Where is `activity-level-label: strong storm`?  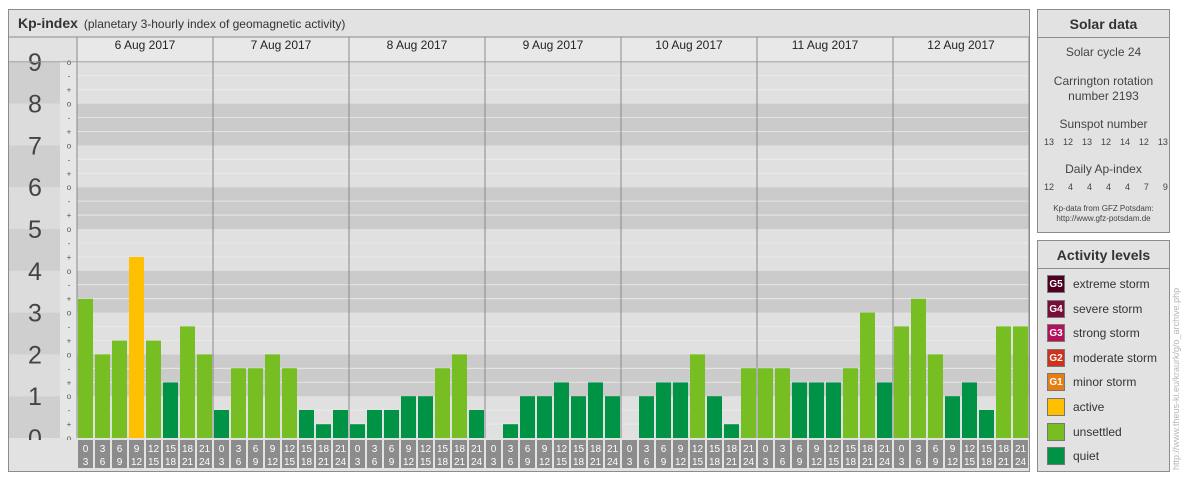
activity-level-label: strong storm is located at coordinates (1106, 333).